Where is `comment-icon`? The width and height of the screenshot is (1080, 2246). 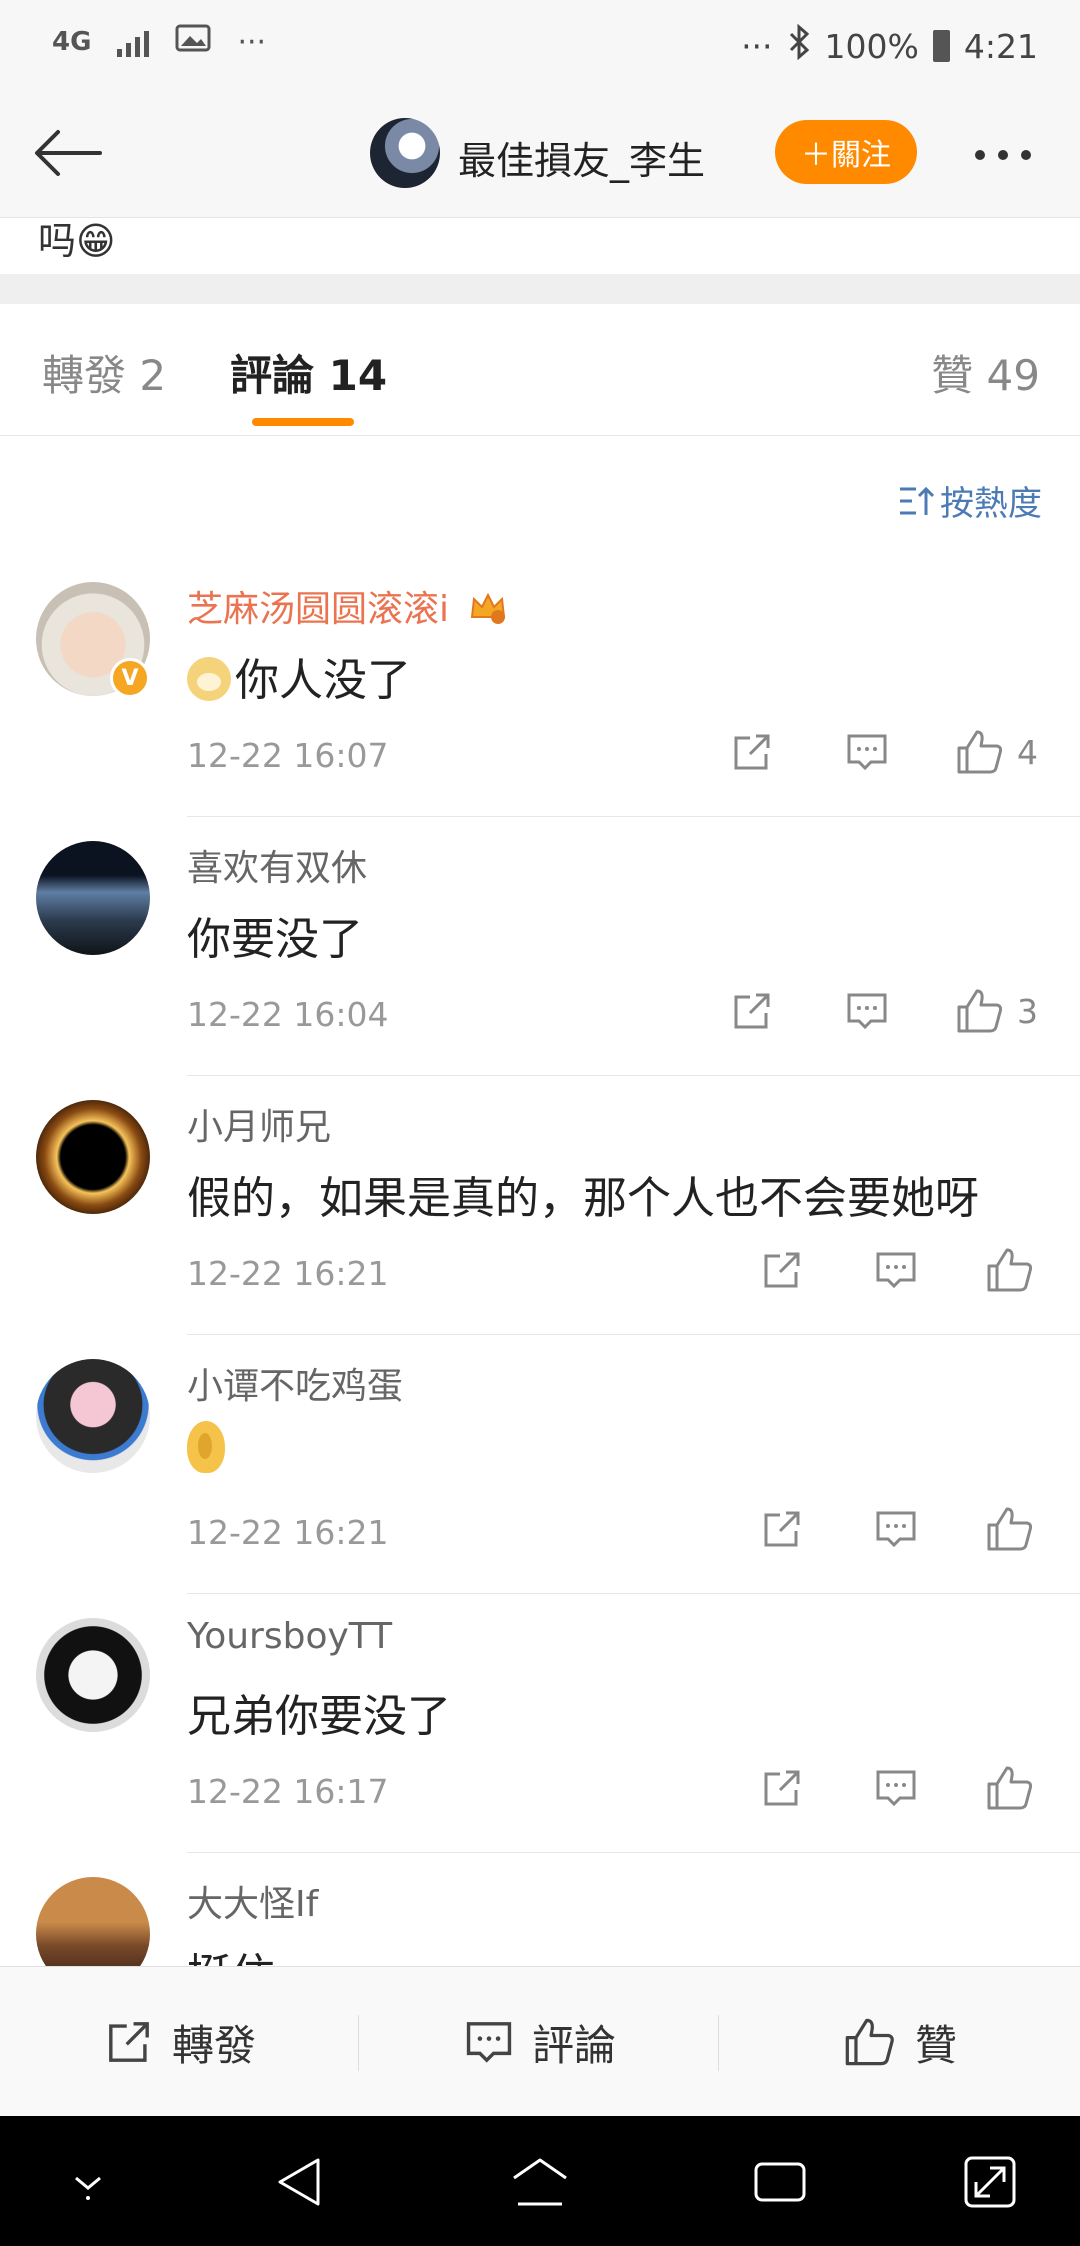
comment-icon is located at coordinates (489, 2042).